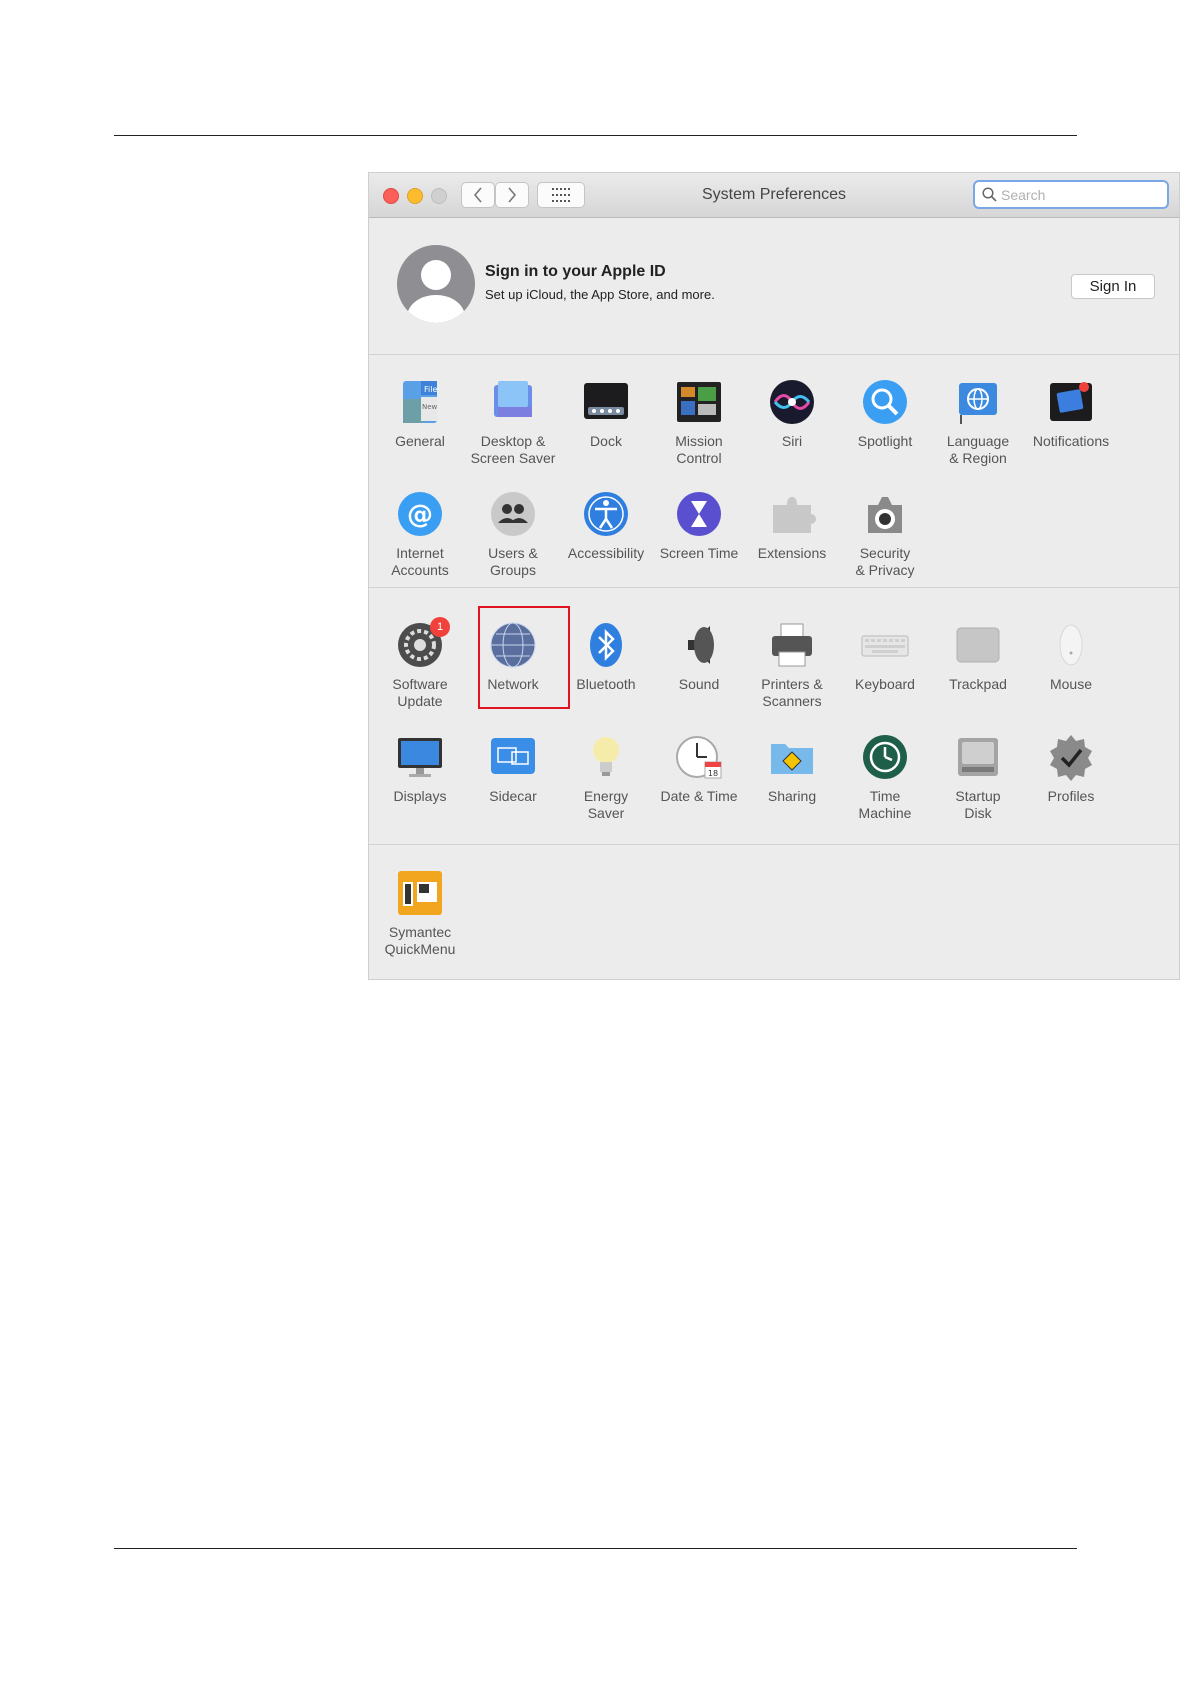 This screenshot has width=1191, height=1684. I want to click on desktop-icon, so click(513, 399).